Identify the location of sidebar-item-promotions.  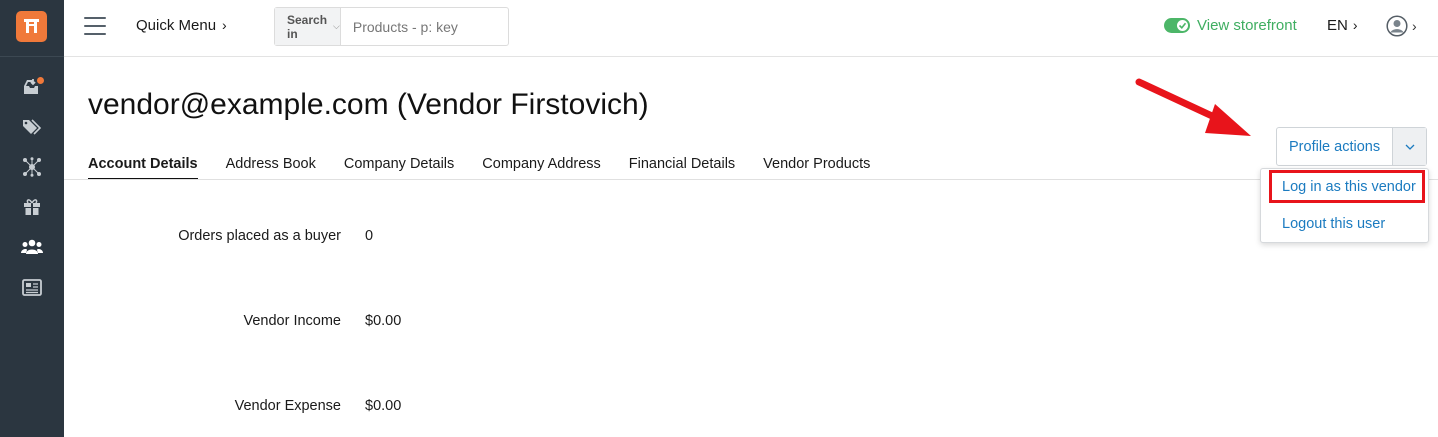
(32, 207).